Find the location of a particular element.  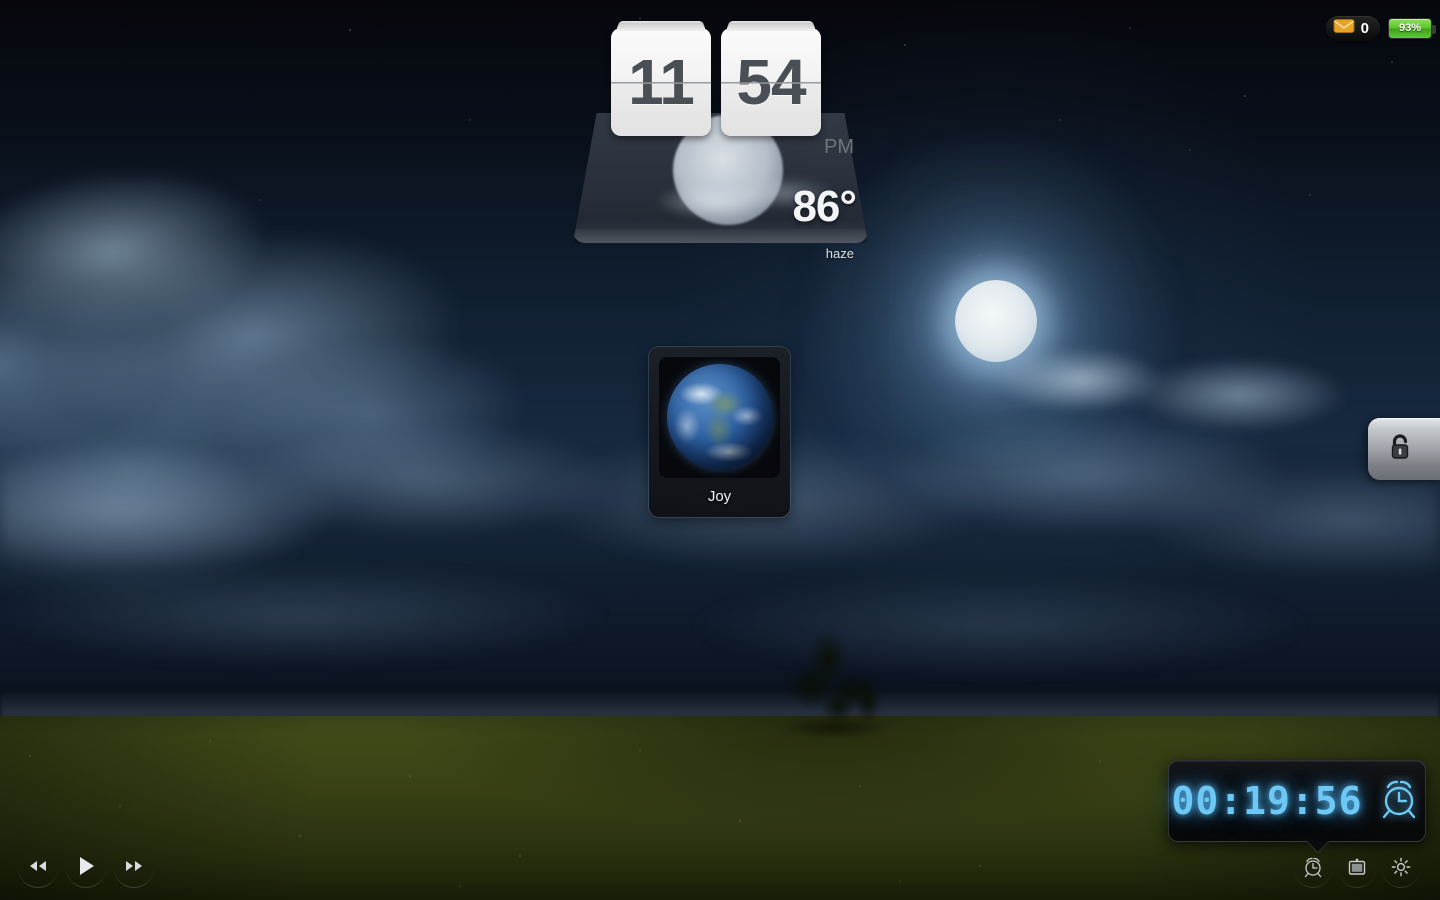

tray-buttons is located at coordinates (1357, 869).